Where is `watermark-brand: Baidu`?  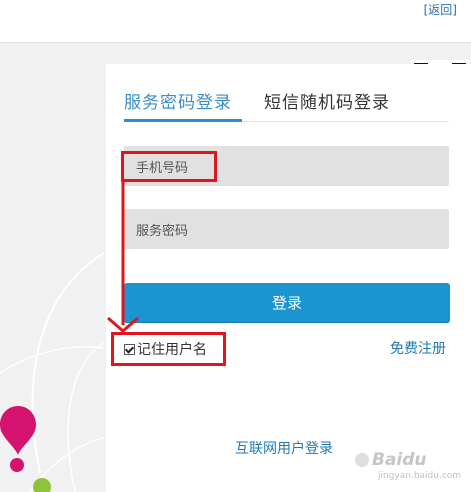 watermark-brand: Baidu is located at coordinates (399, 460).